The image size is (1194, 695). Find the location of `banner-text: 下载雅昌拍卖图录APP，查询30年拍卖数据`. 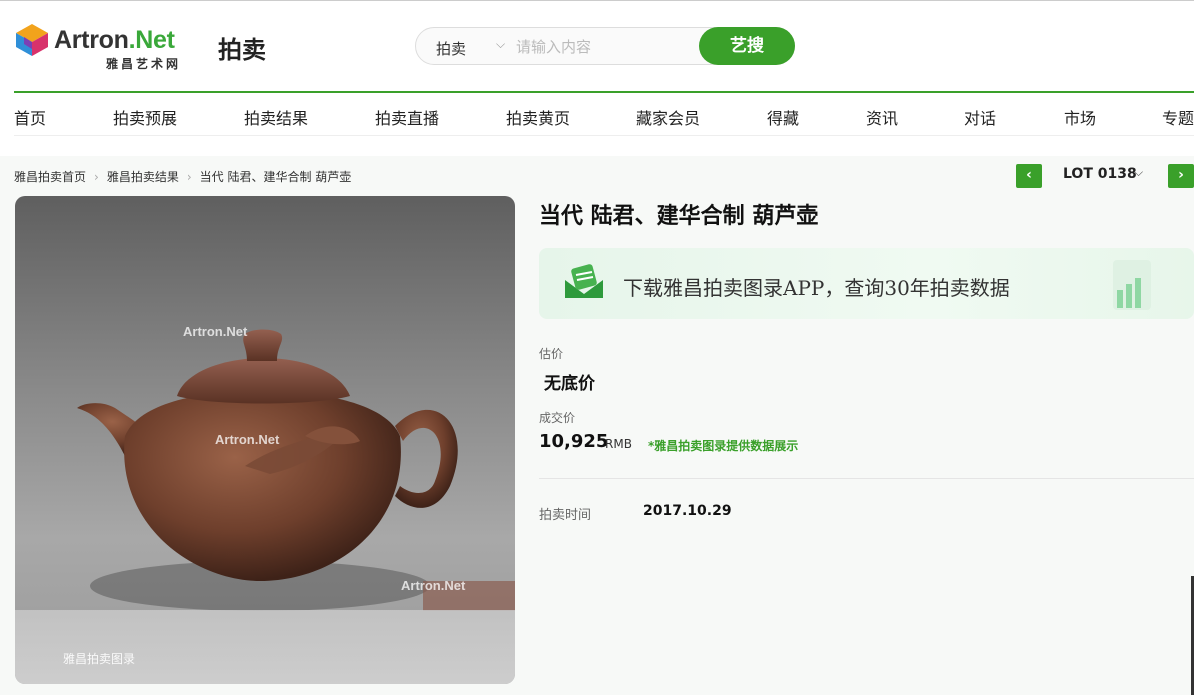

banner-text: 下载雅昌拍卖图录APP，查询30年拍卖数据 is located at coordinates (816, 288).